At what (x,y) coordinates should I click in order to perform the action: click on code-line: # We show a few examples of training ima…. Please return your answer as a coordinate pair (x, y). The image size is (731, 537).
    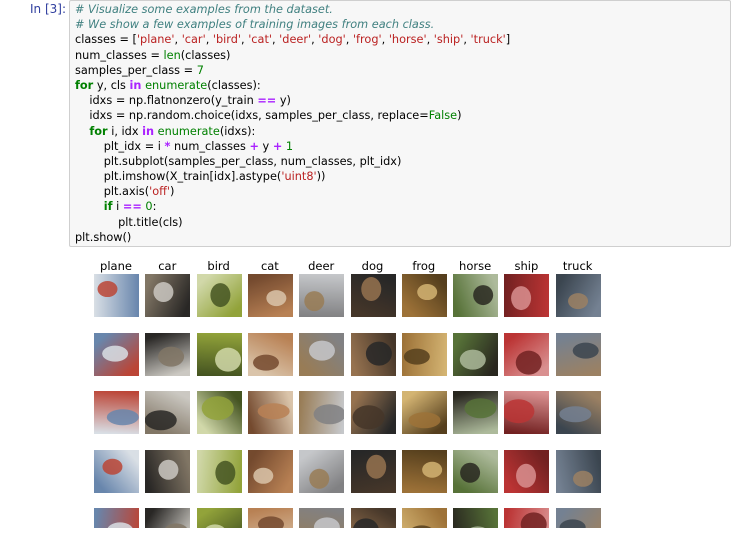
    Looking at the image, I should click on (292, 24).